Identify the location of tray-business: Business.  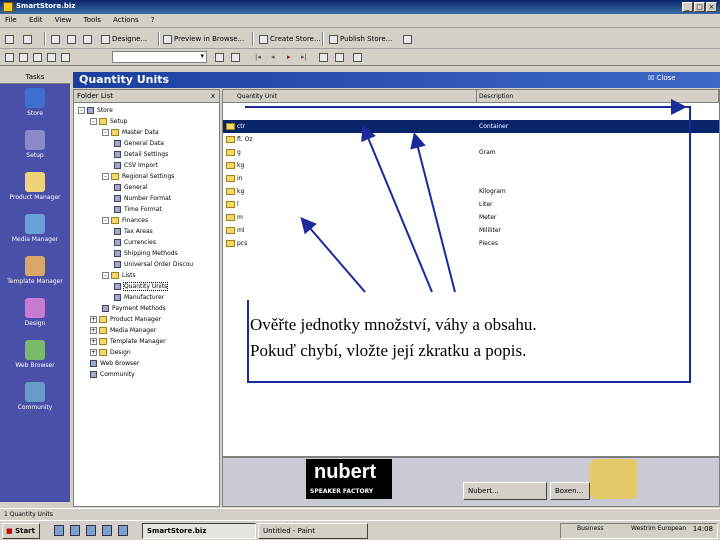
(590, 528).